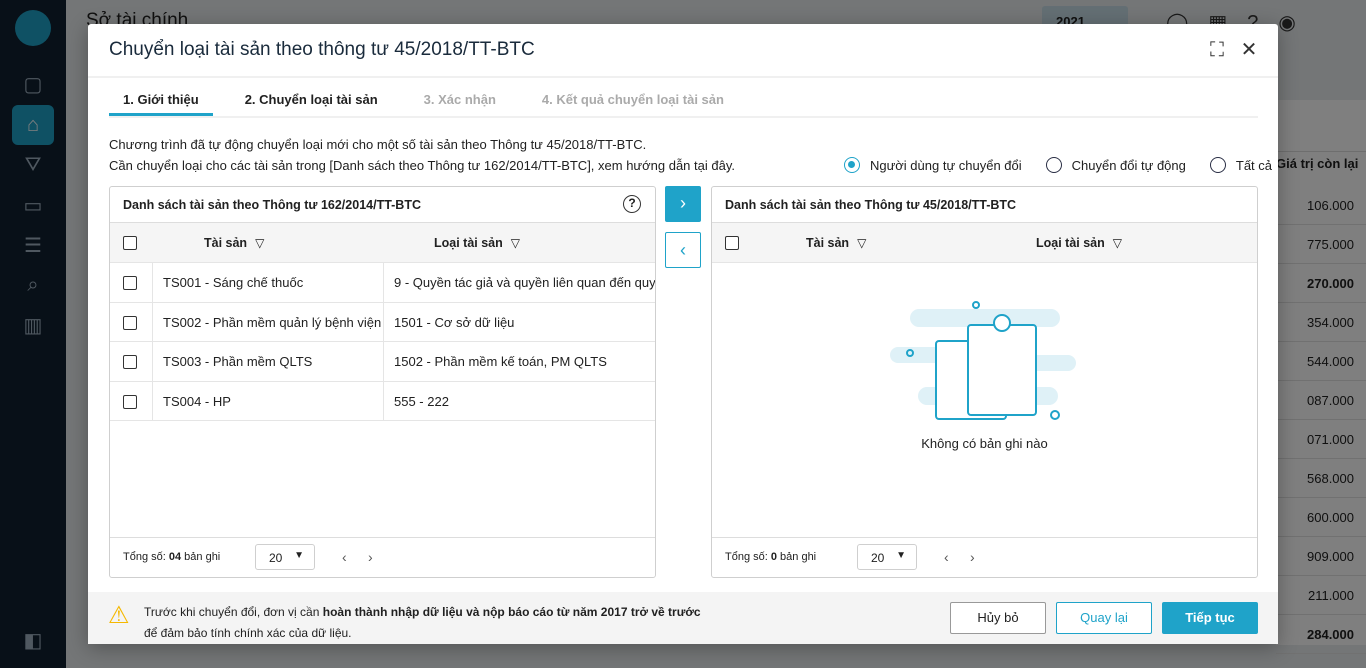 This screenshot has width=1366, height=668. What do you see at coordinates (268, 361) in the screenshot?
I see `asset-cell: TS003 - Phần mềm QLTS` at bounding box center [268, 361].